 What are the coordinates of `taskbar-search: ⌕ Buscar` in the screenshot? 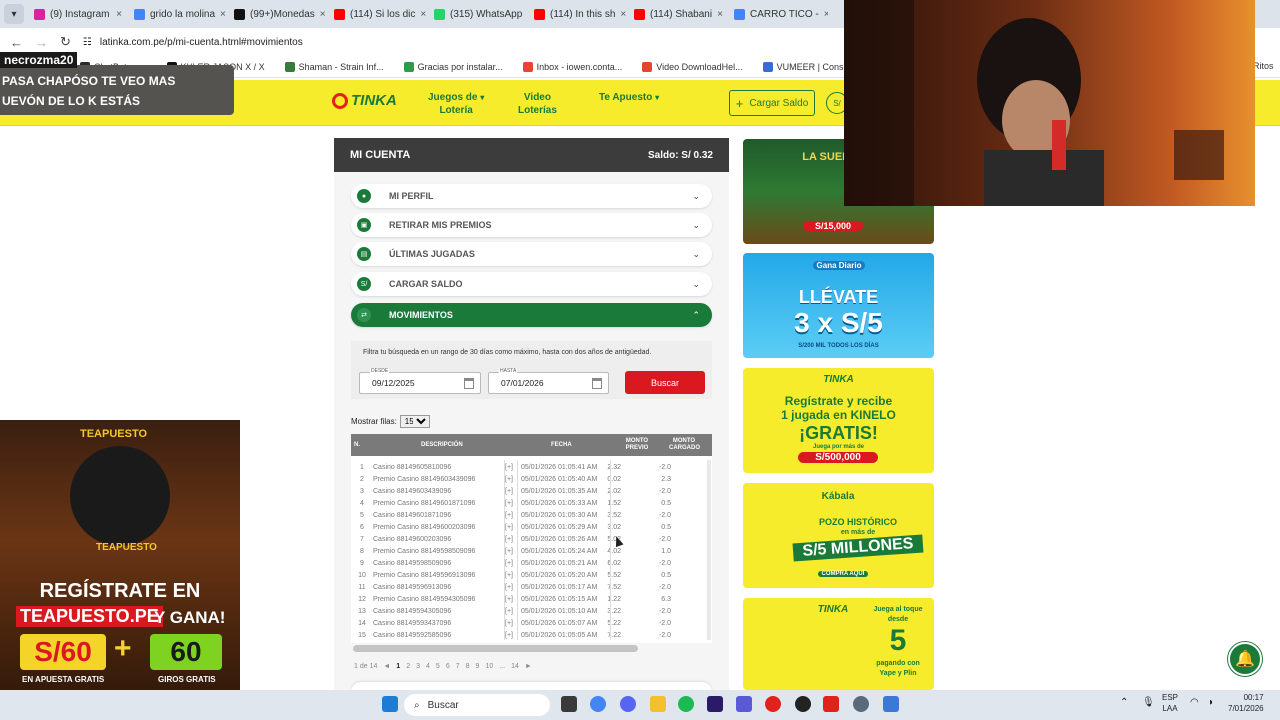 It's located at (477, 705).